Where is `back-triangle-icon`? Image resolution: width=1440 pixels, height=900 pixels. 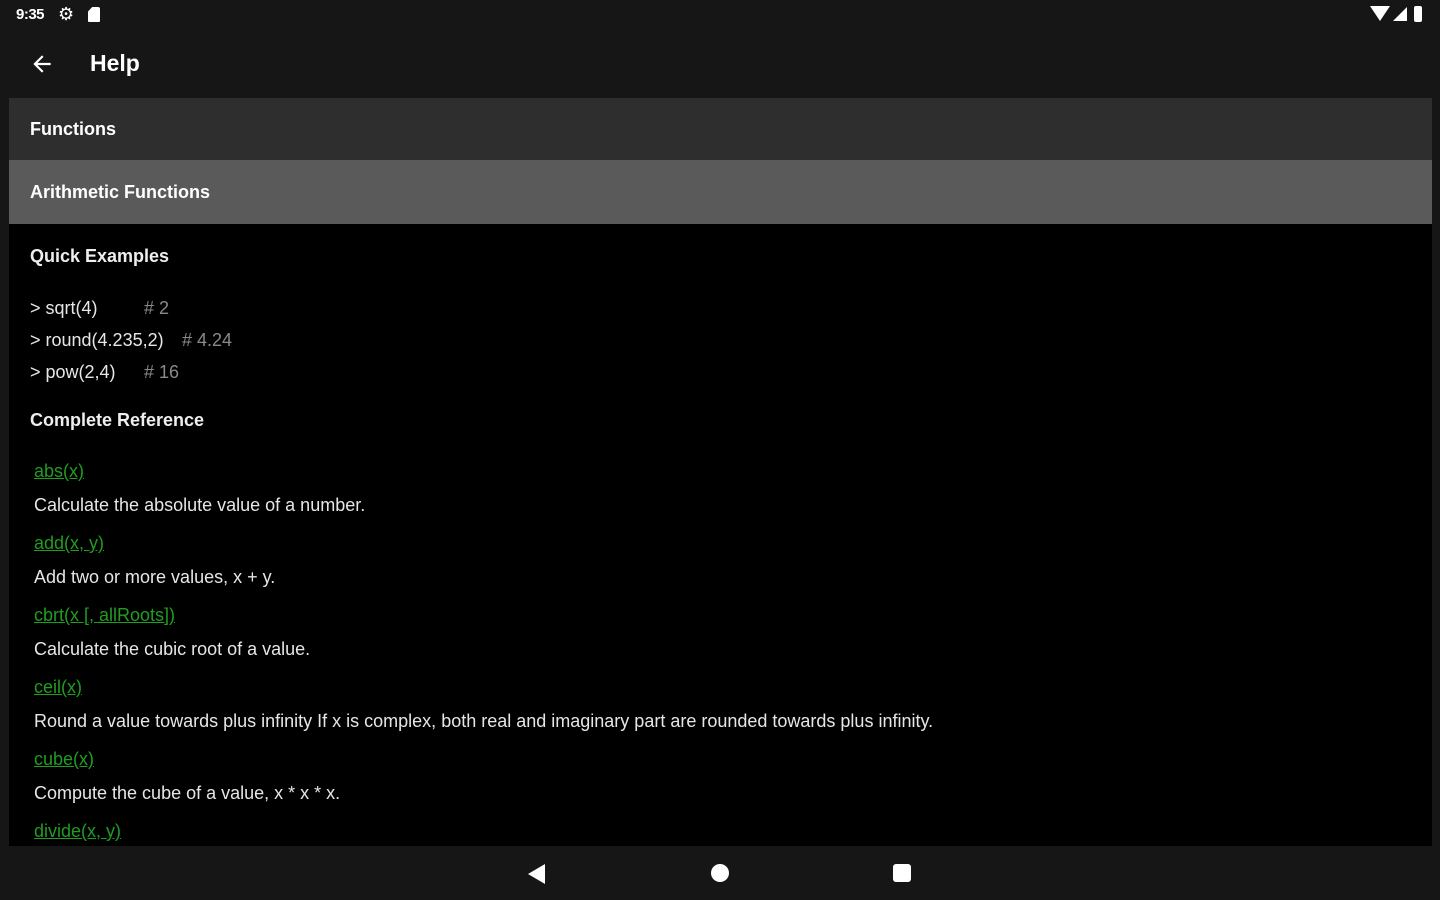
back-triangle-icon is located at coordinates (536, 874).